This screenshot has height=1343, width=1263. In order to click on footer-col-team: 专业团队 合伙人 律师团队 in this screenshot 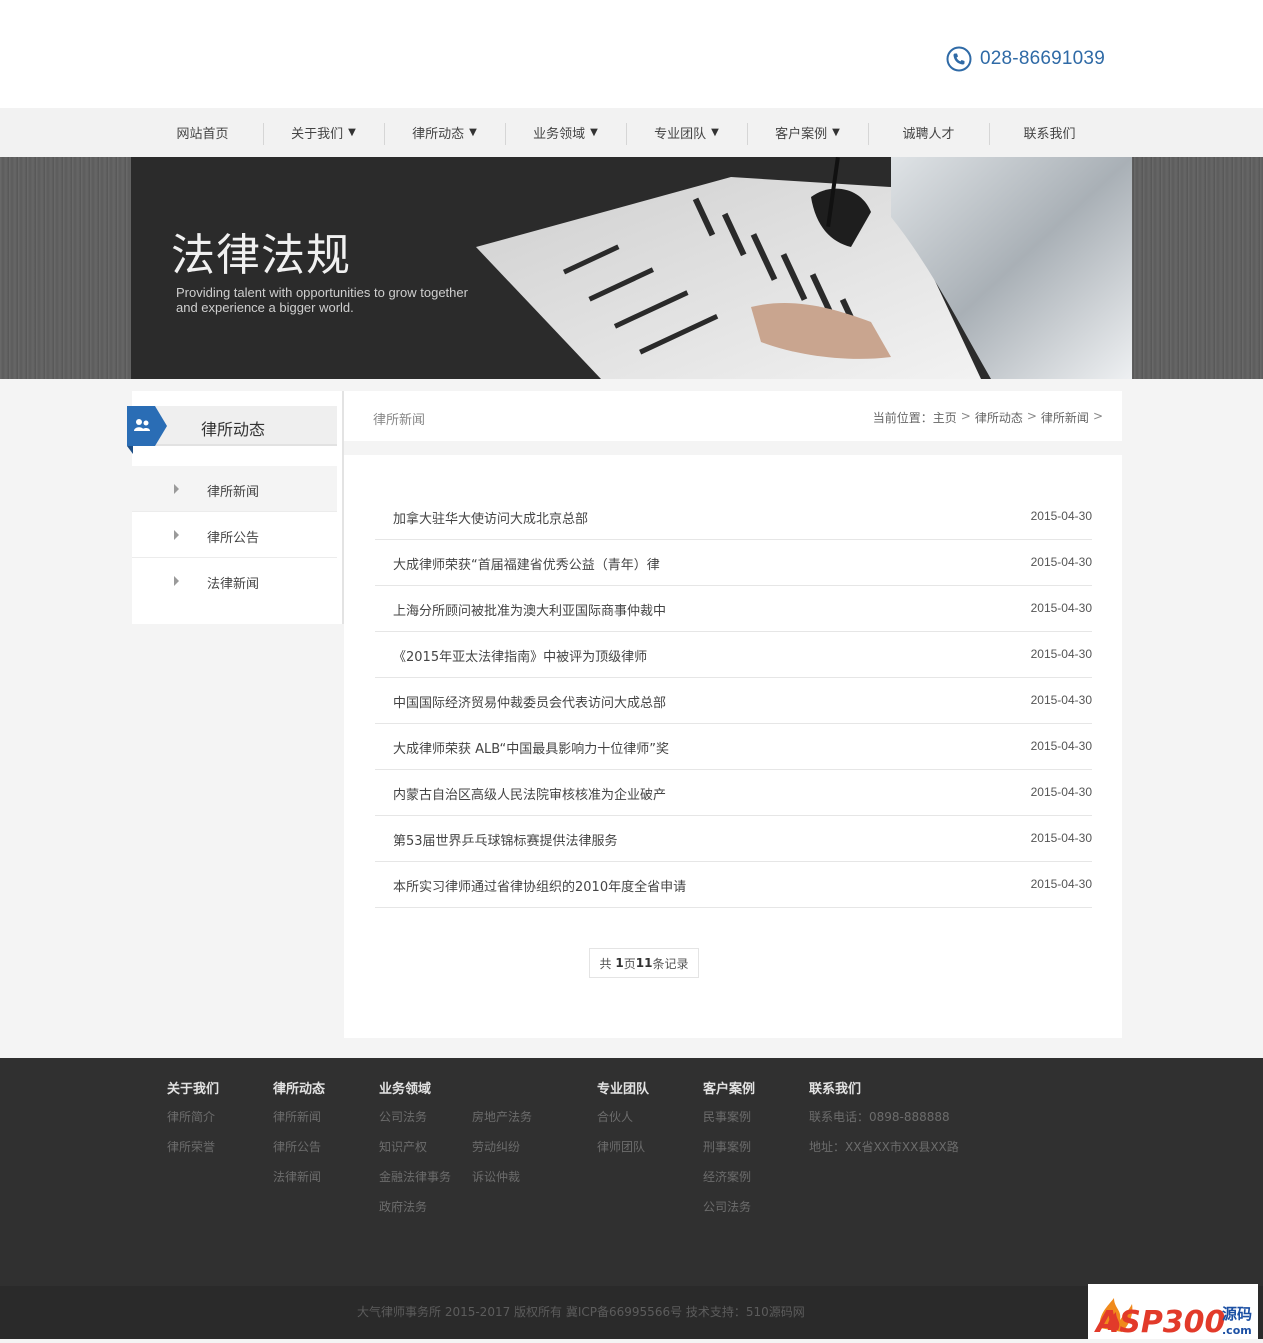, I will do `click(623, 1120)`.